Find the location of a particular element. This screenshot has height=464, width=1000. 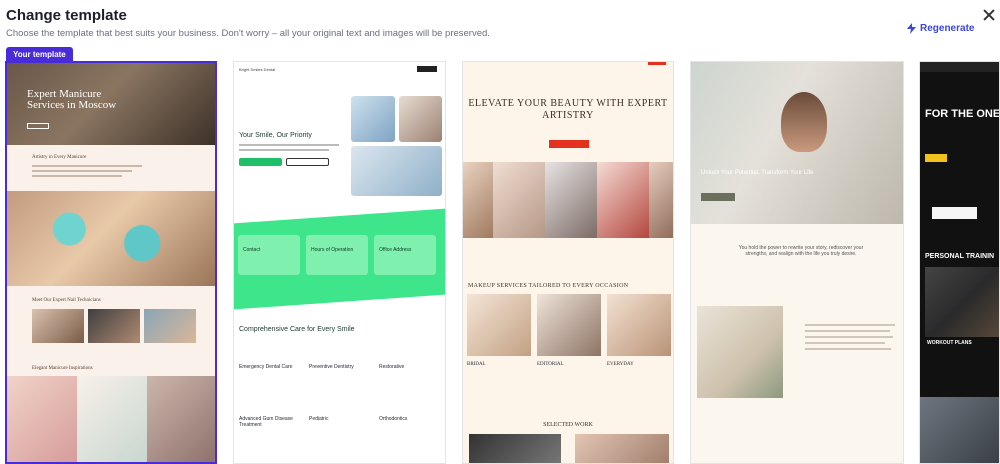

info-box: Contact is located at coordinates (269, 255).